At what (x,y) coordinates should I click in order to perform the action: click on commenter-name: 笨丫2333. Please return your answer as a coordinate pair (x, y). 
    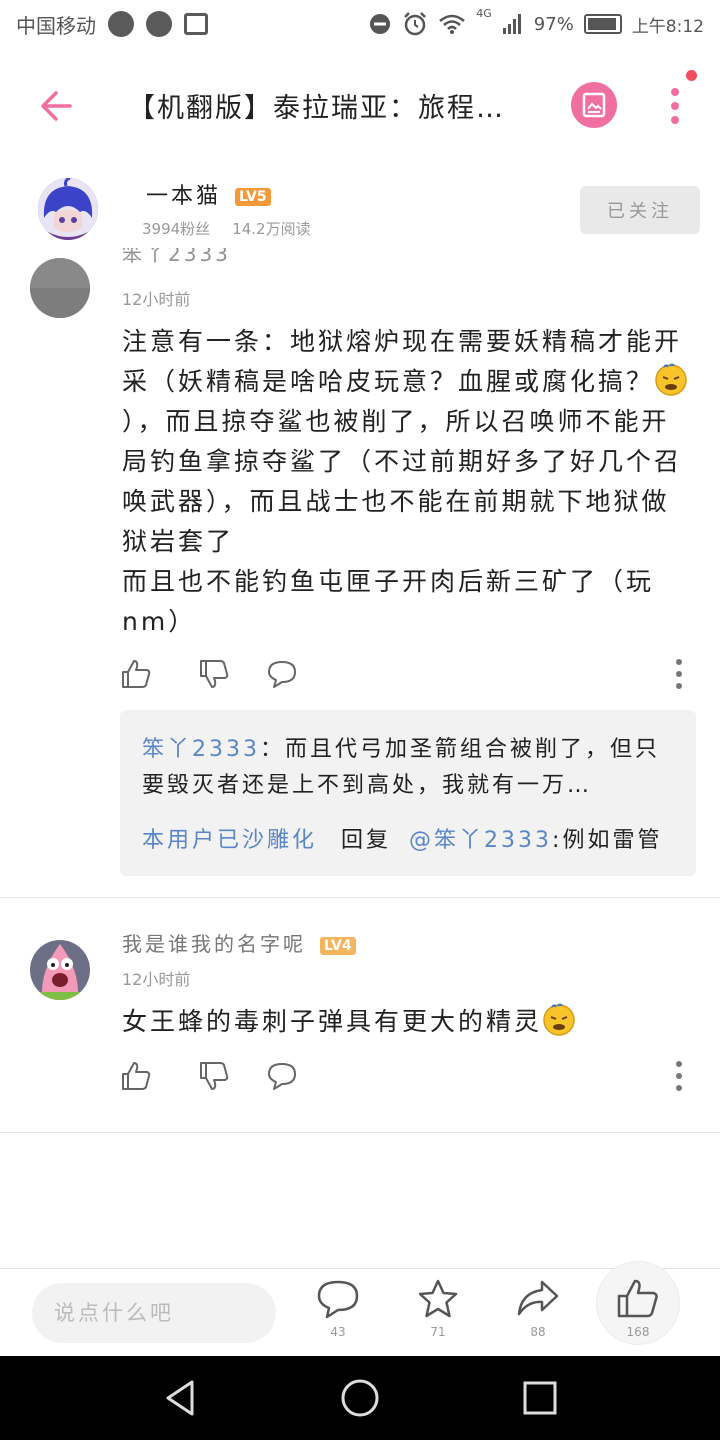
    Looking at the image, I should click on (176, 257).